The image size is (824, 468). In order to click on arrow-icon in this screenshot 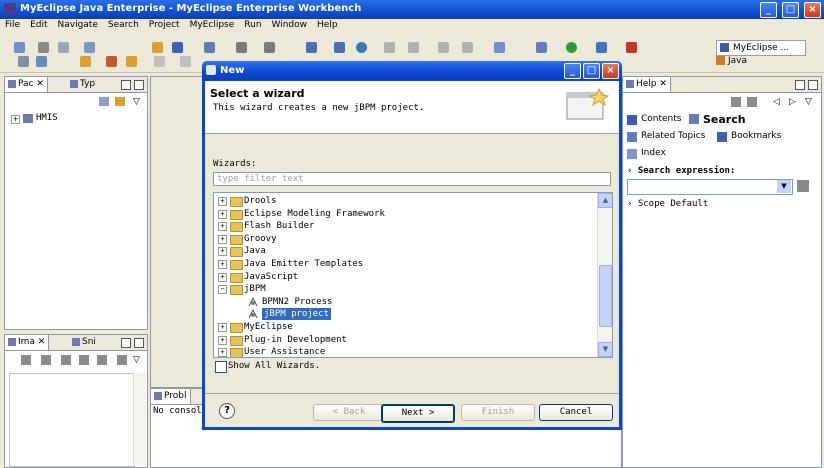, I will do `click(159, 61)`.